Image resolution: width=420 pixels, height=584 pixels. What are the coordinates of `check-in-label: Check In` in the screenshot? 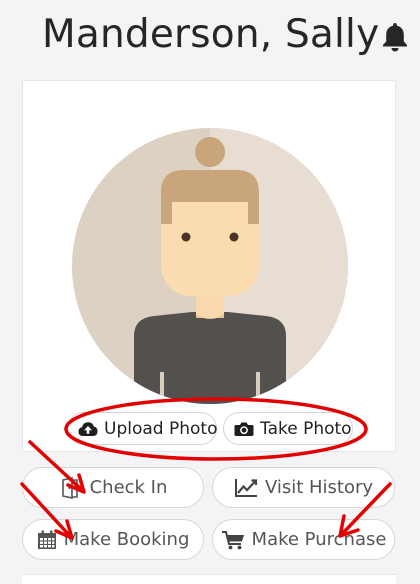 It's located at (128, 487).